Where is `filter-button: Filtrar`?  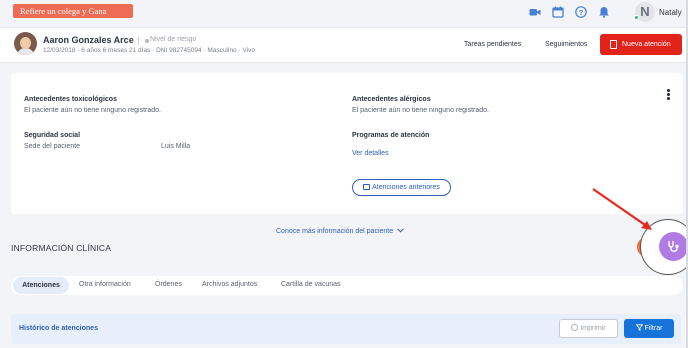
filter-button: Filtrar is located at coordinates (649, 328).